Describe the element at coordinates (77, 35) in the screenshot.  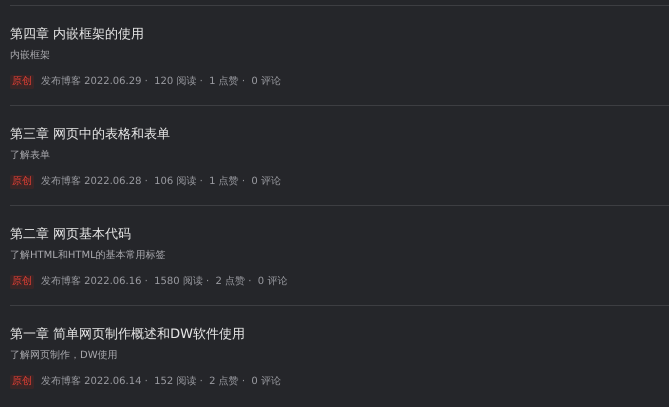
I see `article-title-link: 第四章 内嵌框架的使用` at that location.